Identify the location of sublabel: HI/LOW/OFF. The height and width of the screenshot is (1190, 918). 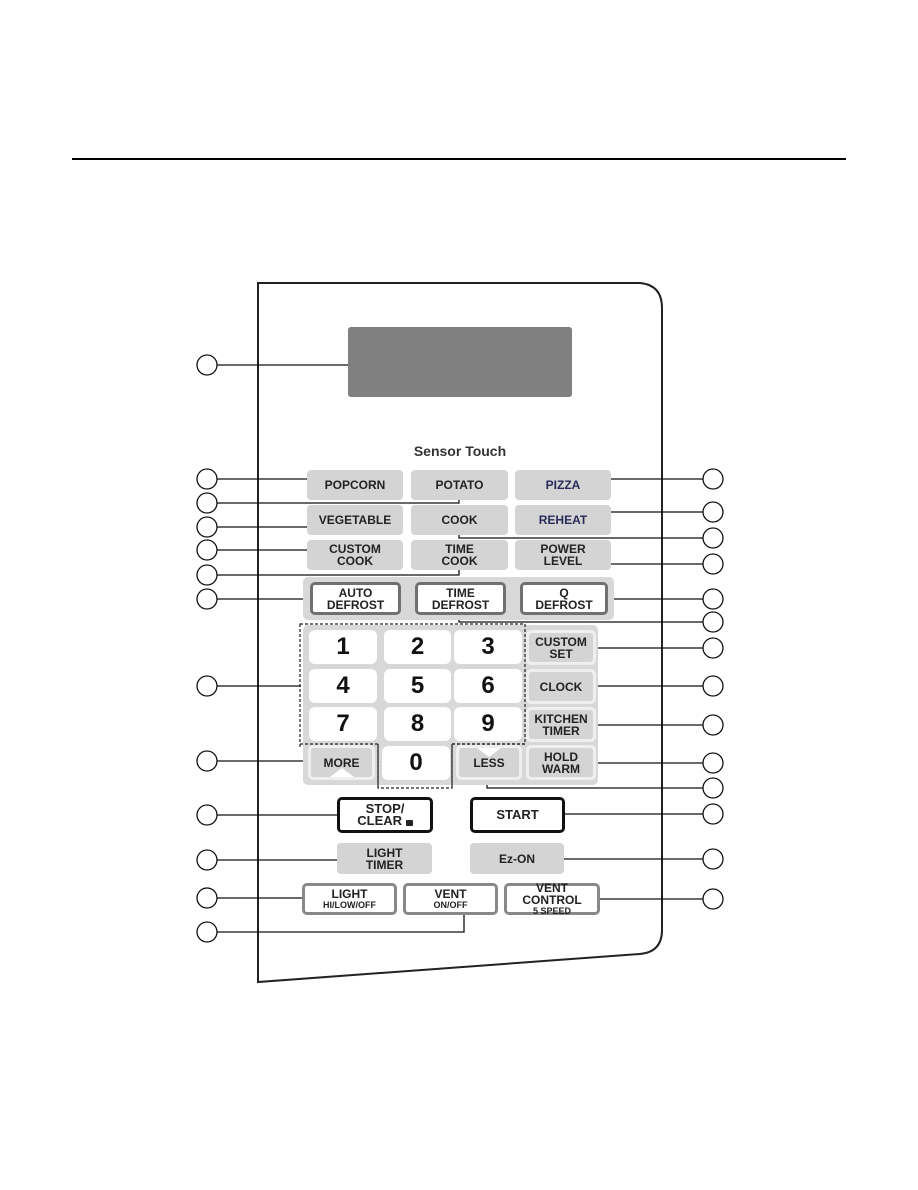
(349, 904).